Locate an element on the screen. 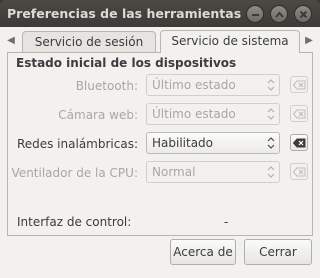  cpu-fan-label: Ventilador de la CPU: is located at coordinates (74, 173).